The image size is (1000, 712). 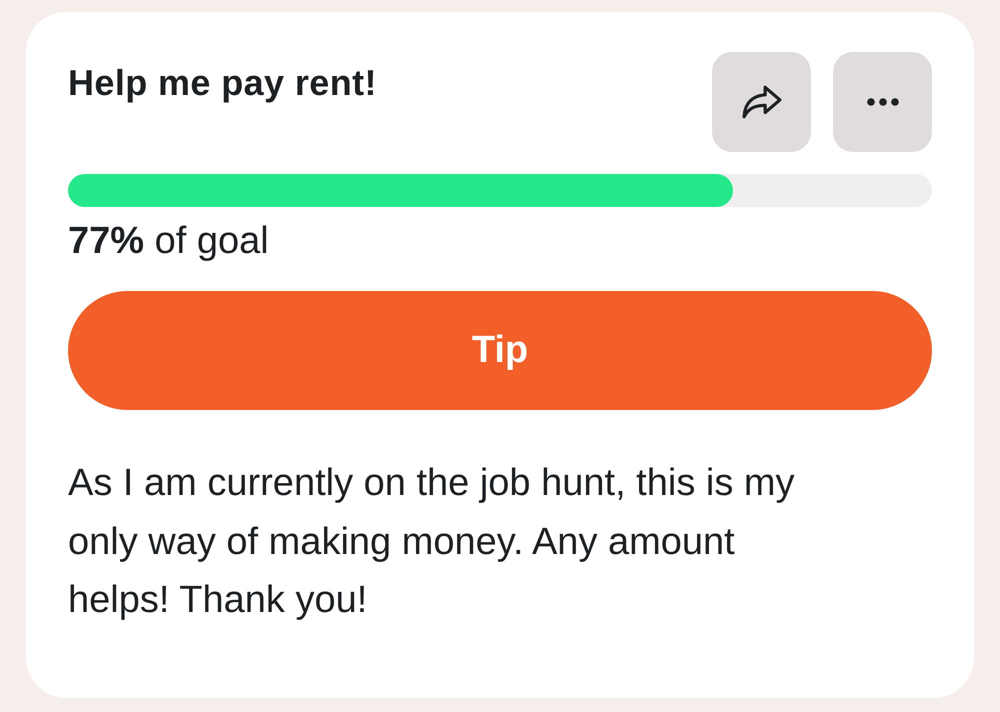 What do you see at coordinates (222, 82) in the screenshot?
I see `card-title: Help me pay rent!` at bounding box center [222, 82].